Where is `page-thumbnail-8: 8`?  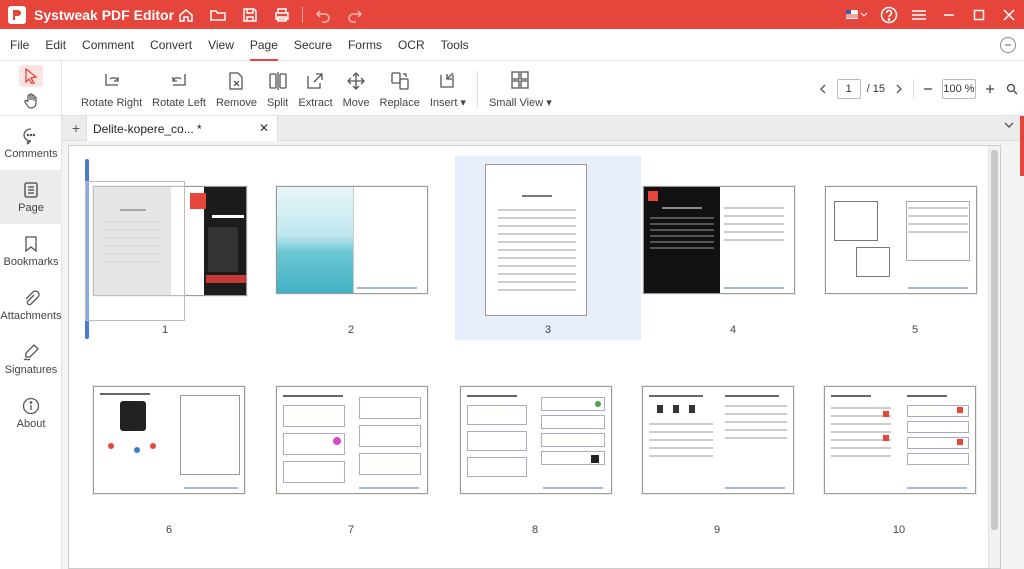
page-thumbnail-8: 8 is located at coordinates (535, 445).